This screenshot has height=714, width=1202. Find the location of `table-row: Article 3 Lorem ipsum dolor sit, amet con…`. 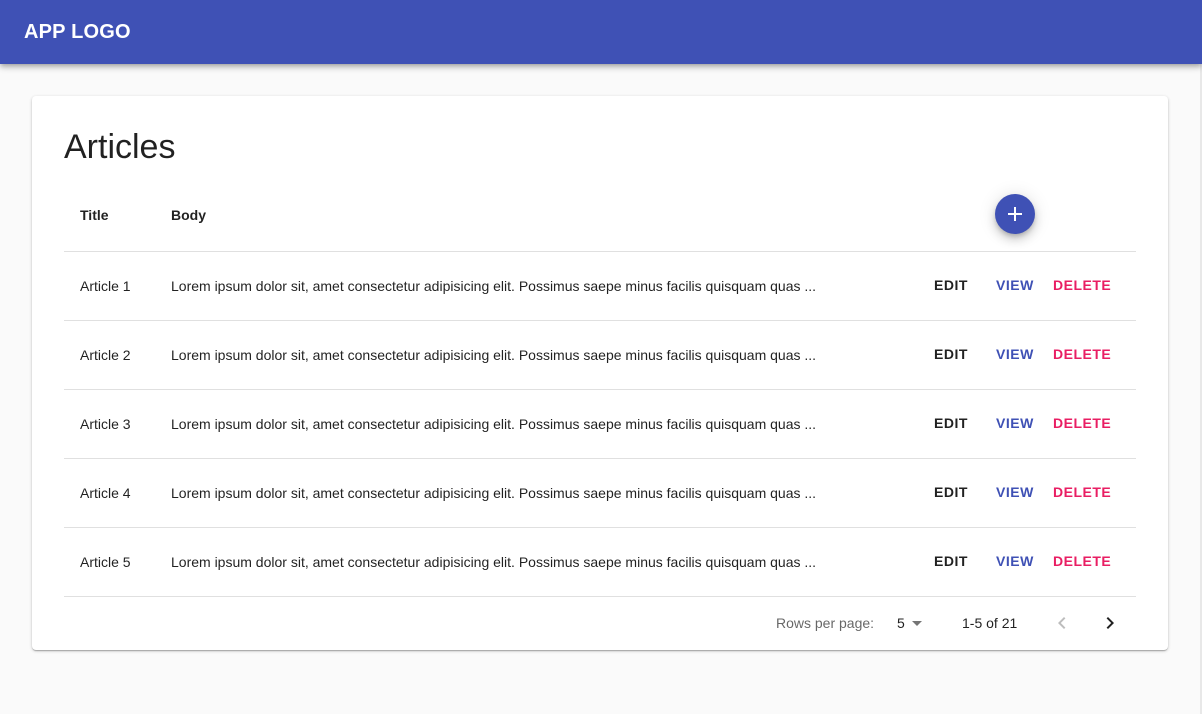

table-row: Article 3 Lorem ipsum dolor sit, amet con… is located at coordinates (600, 424).